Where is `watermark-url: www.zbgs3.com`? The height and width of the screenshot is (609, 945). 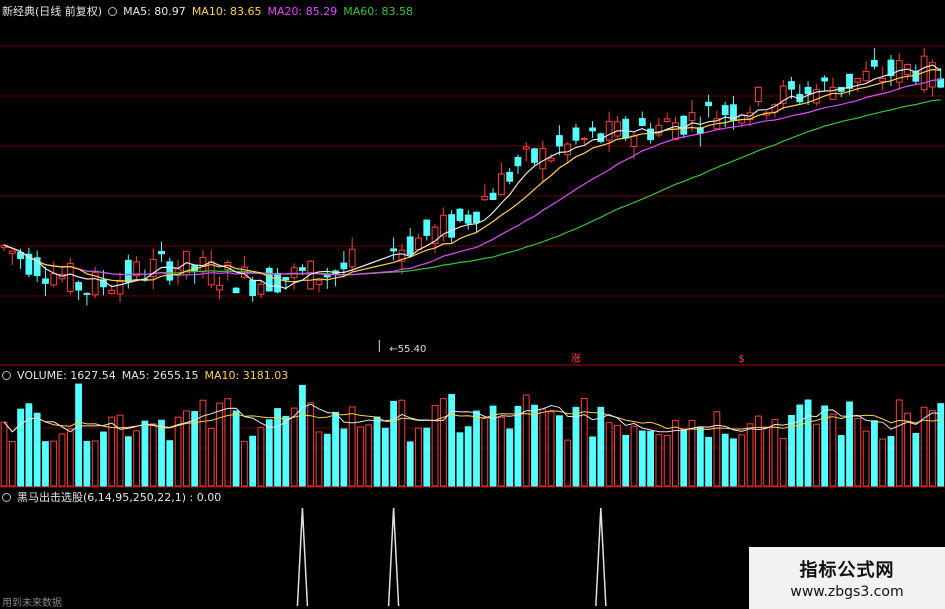 watermark-url: www.zbgs3.com is located at coordinates (847, 592).